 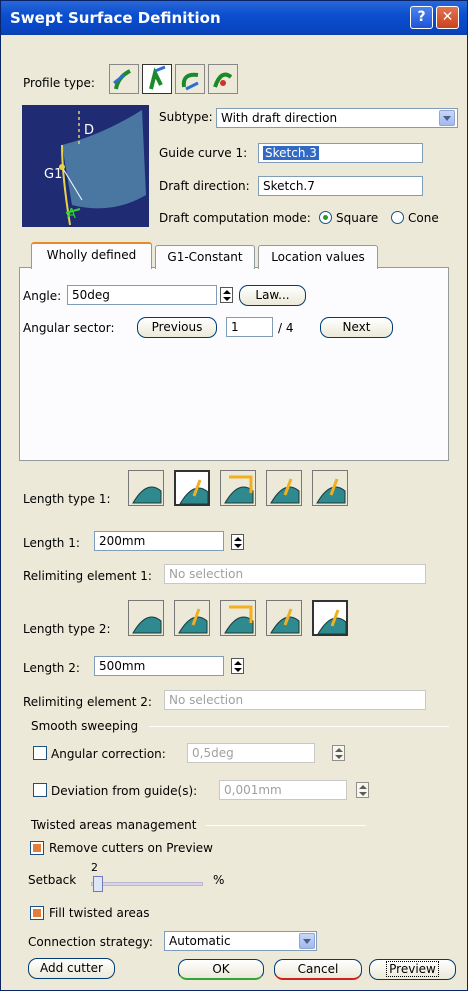 What do you see at coordinates (286, 825) in the screenshot?
I see `twisted-areas-divider` at bounding box center [286, 825].